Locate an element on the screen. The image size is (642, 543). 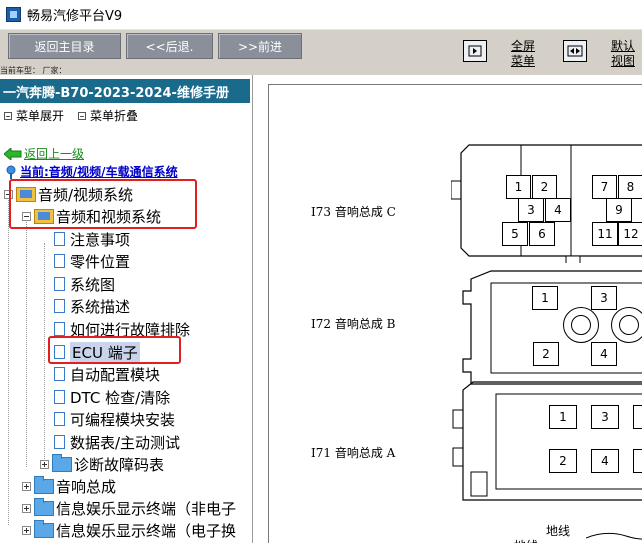
back-arrow-icon is located at coordinates (13, 153).